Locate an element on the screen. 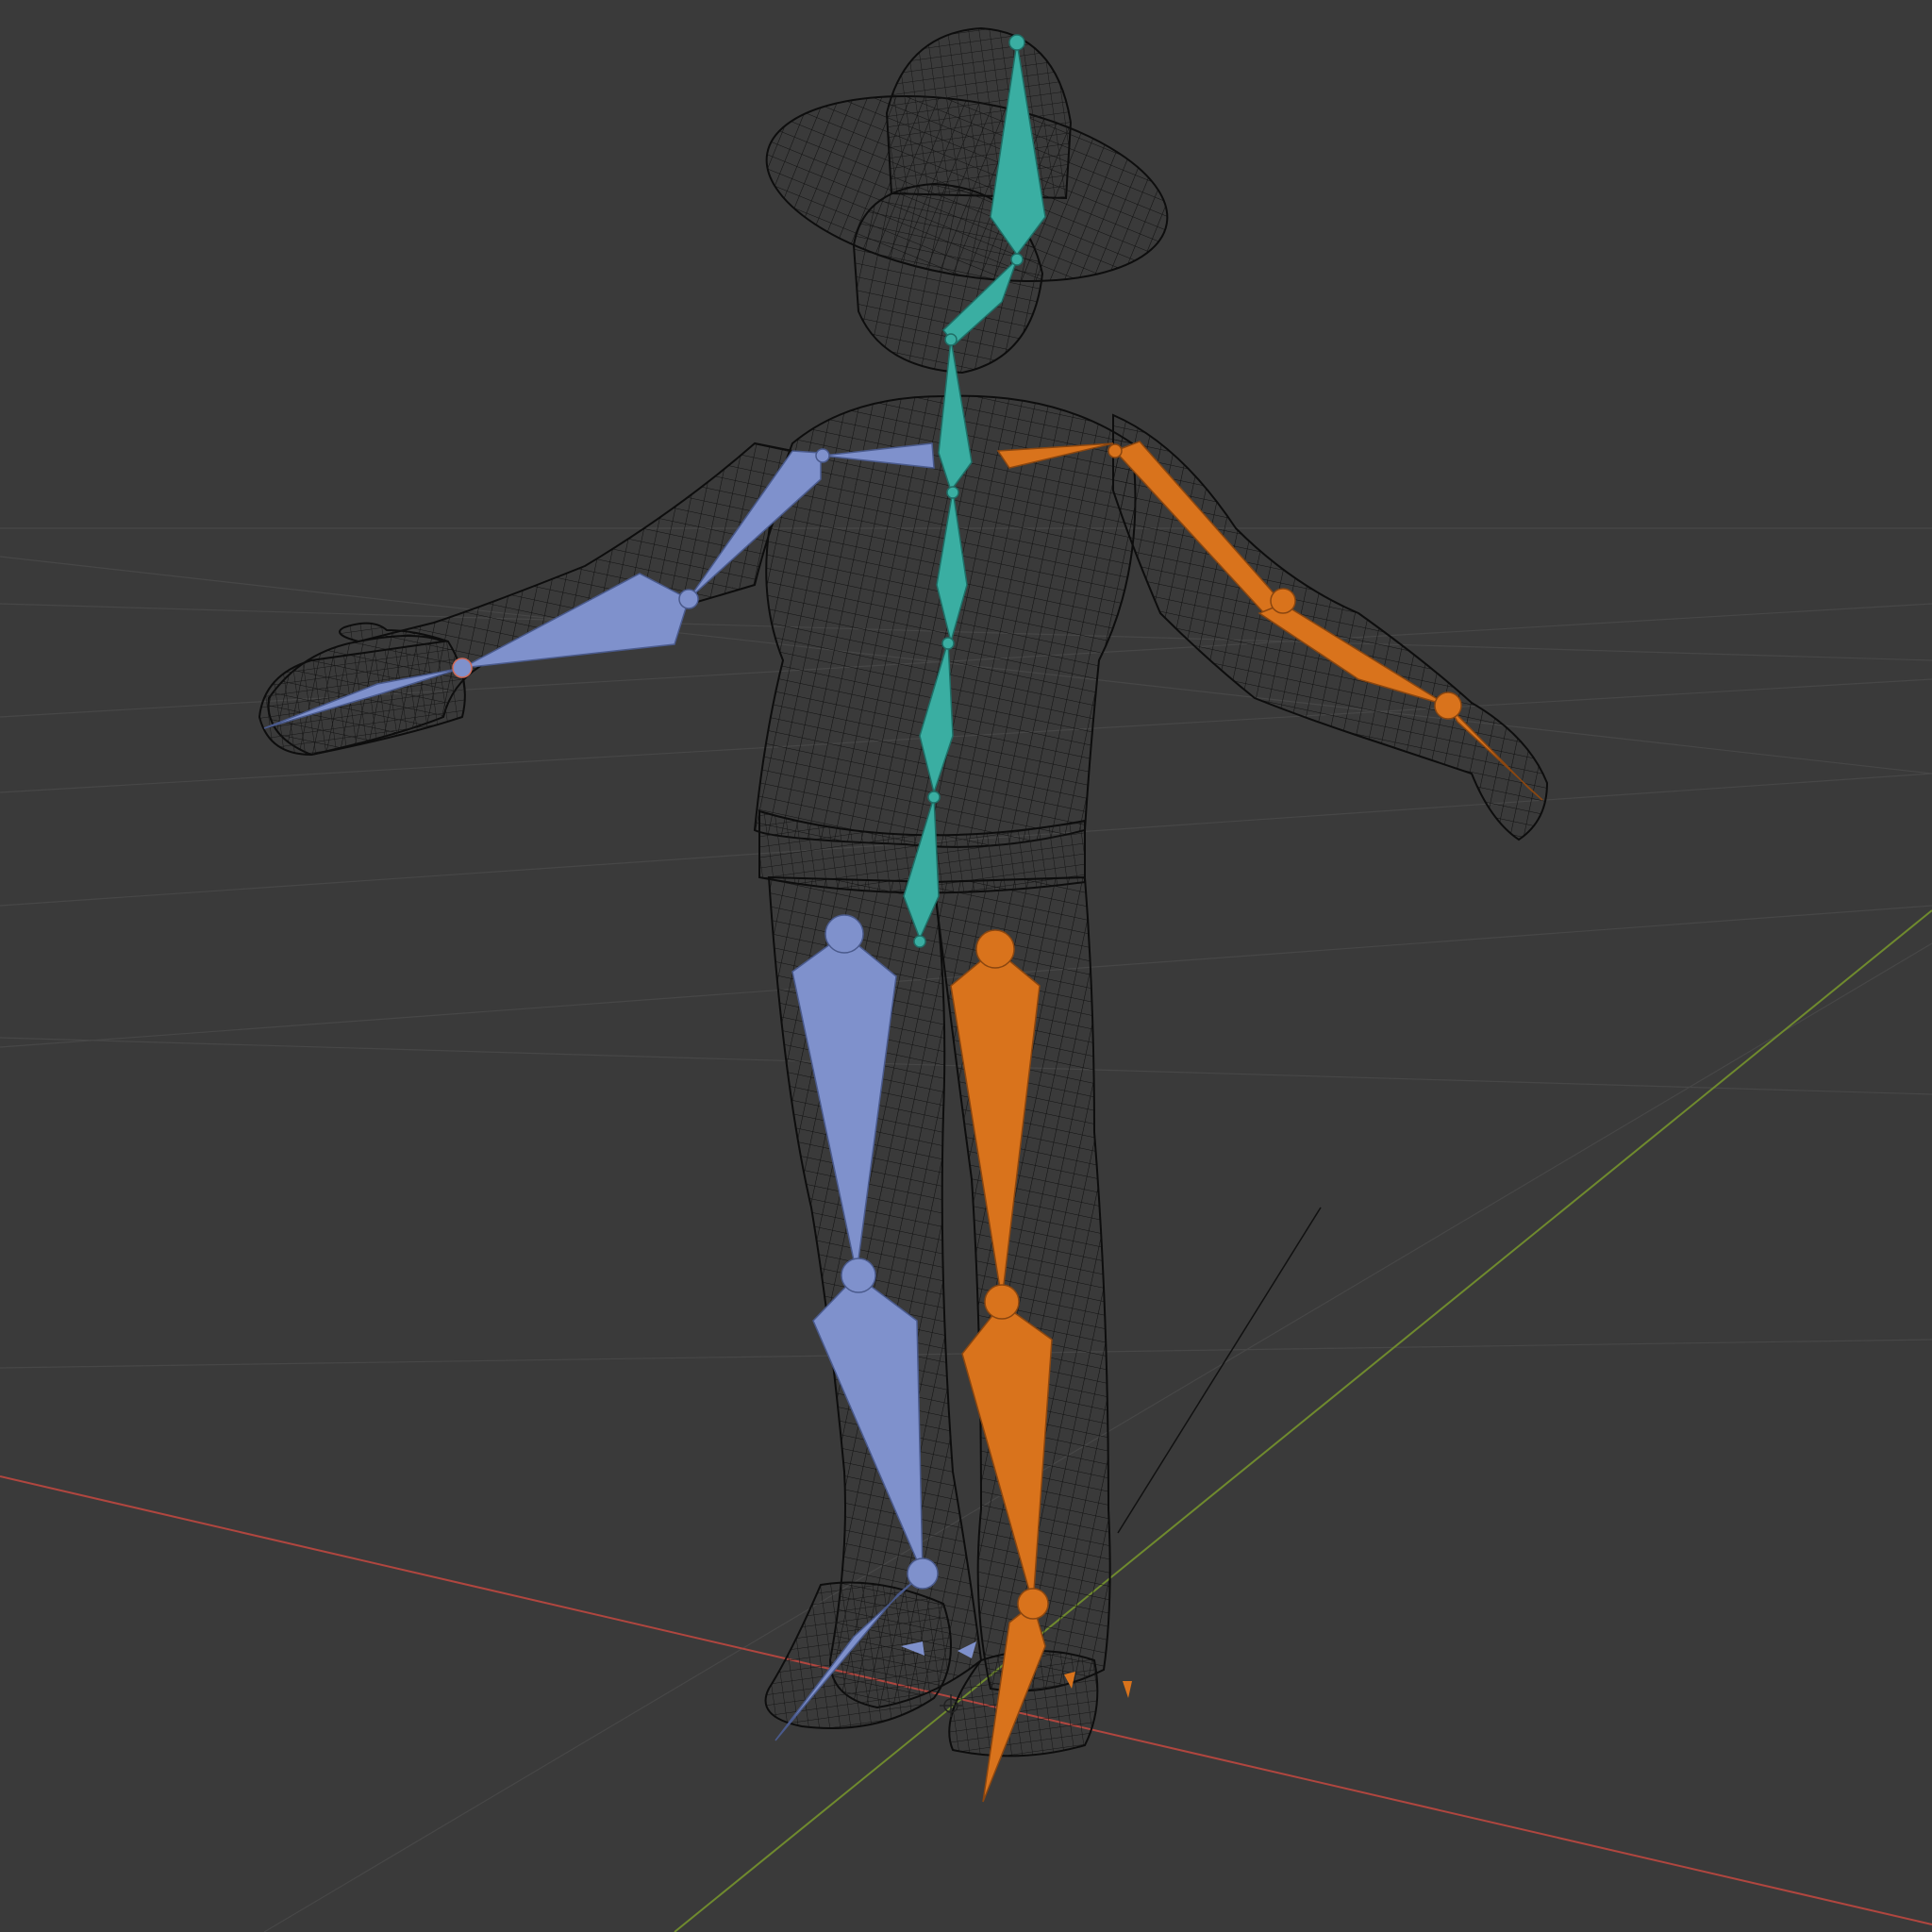 This screenshot has width=1932, height=1932. right-elbow-joint is located at coordinates (1283, 601).